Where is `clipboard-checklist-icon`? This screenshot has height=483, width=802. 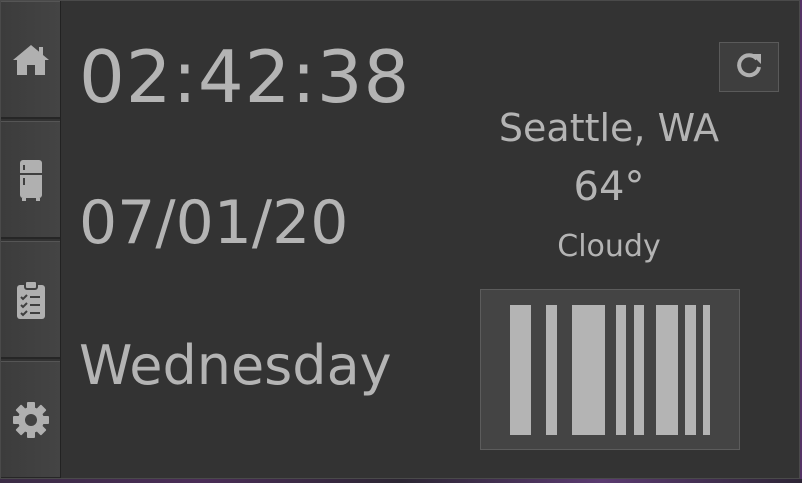 clipboard-checklist-icon is located at coordinates (31, 299).